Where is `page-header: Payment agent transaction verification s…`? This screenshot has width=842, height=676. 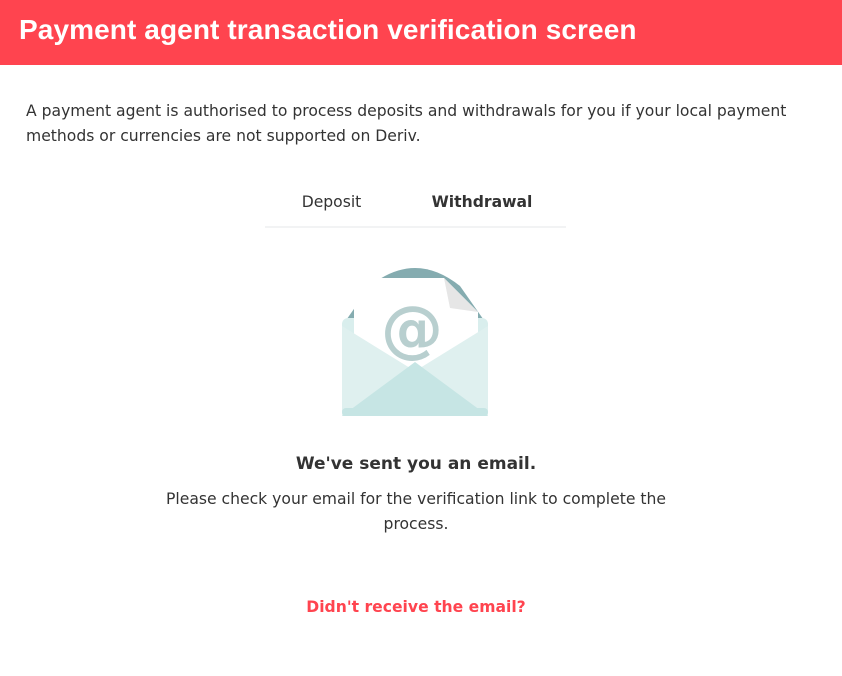 page-header: Payment agent transaction verification s… is located at coordinates (421, 32).